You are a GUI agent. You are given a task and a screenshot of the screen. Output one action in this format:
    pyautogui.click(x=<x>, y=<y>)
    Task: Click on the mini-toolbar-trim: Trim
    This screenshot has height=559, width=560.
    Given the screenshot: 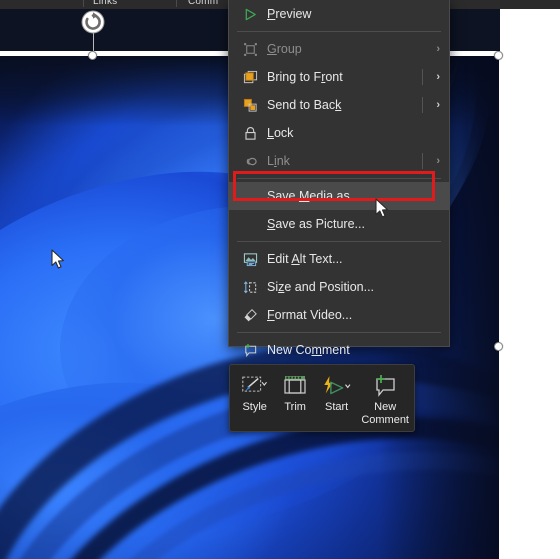 What is the action you would take?
    pyautogui.click(x=295, y=392)
    